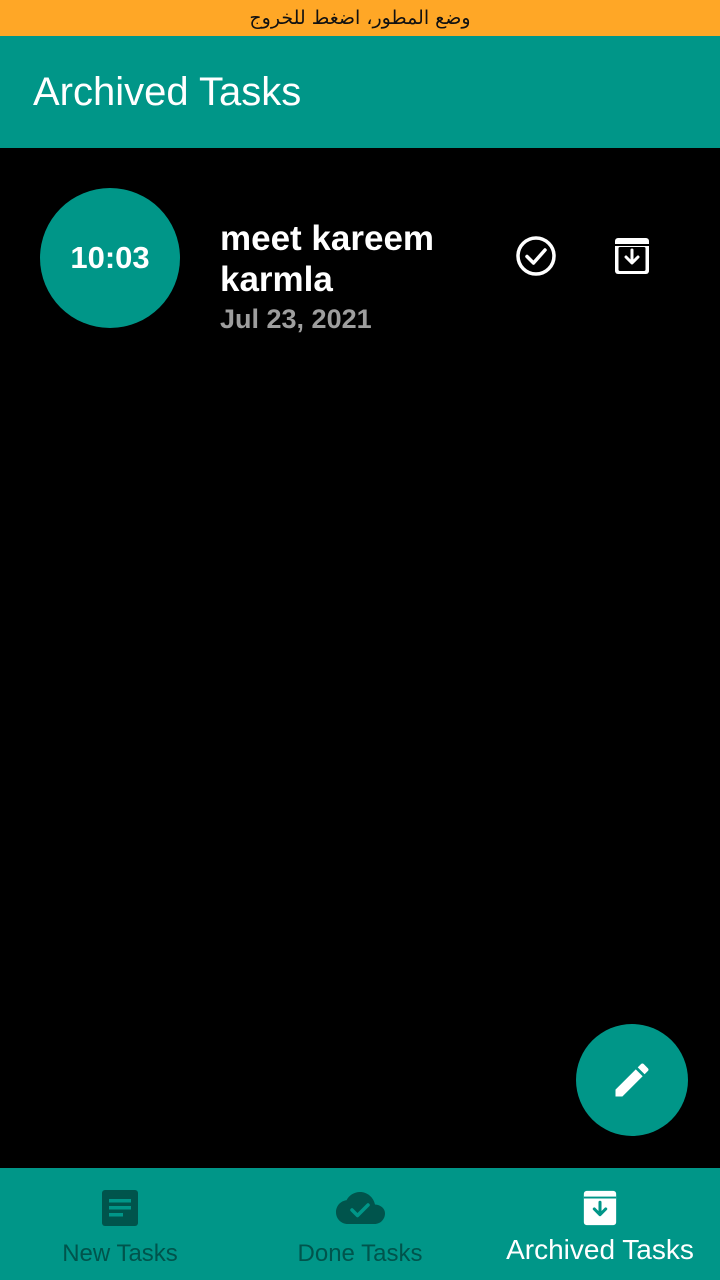  Describe the element at coordinates (327, 259) in the screenshot. I see `task-title: meet kareem karmla` at that location.